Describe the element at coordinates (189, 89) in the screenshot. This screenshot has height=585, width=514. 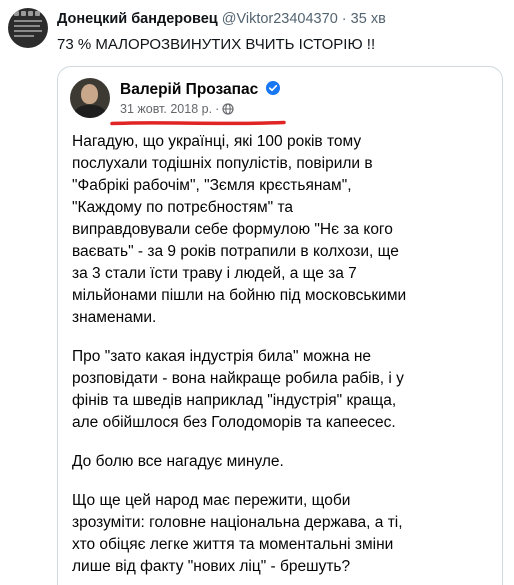
I see `quoted-author-name: Валерій Прозапас` at that location.